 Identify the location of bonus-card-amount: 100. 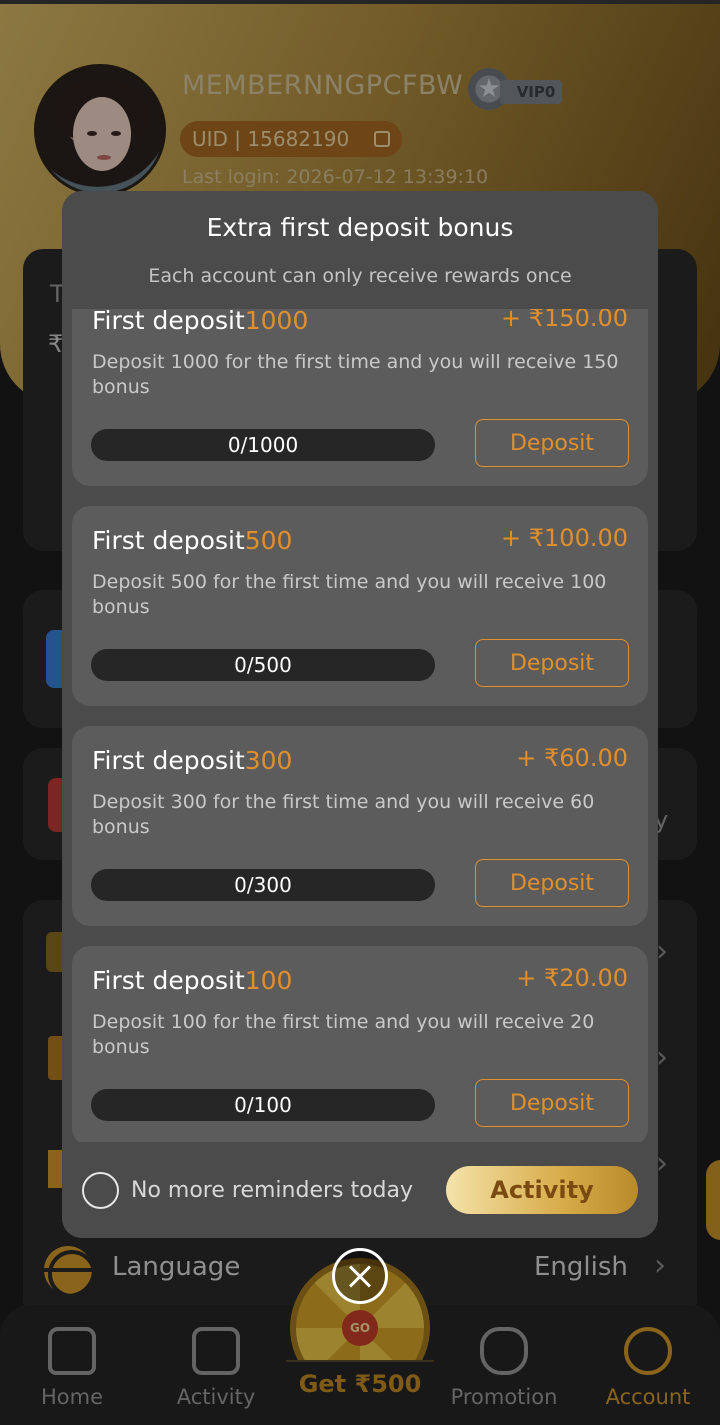
(268, 980).